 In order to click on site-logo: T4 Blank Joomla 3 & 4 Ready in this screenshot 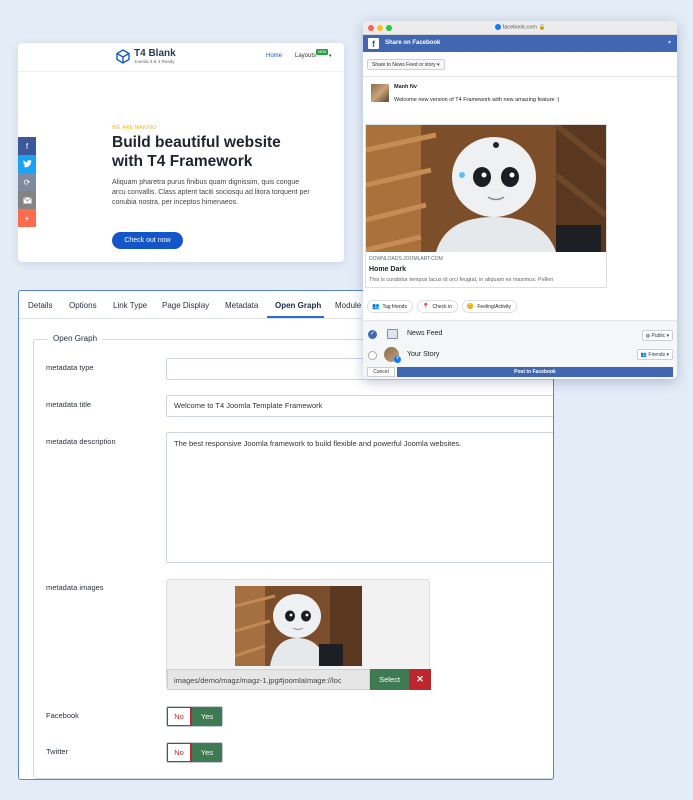, I will do `click(146, 56)`.